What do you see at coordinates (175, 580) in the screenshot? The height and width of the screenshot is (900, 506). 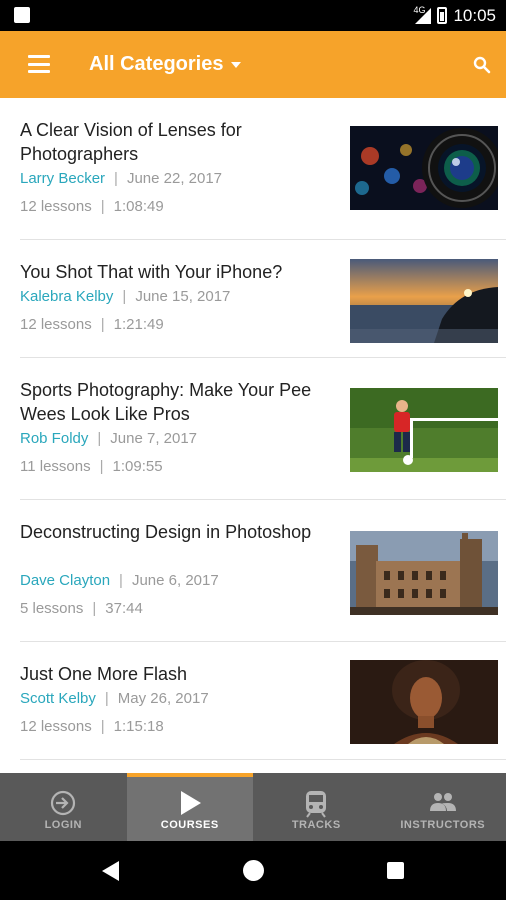 I see `course-date: June 6, 2017` at bounding box center [175, 580].